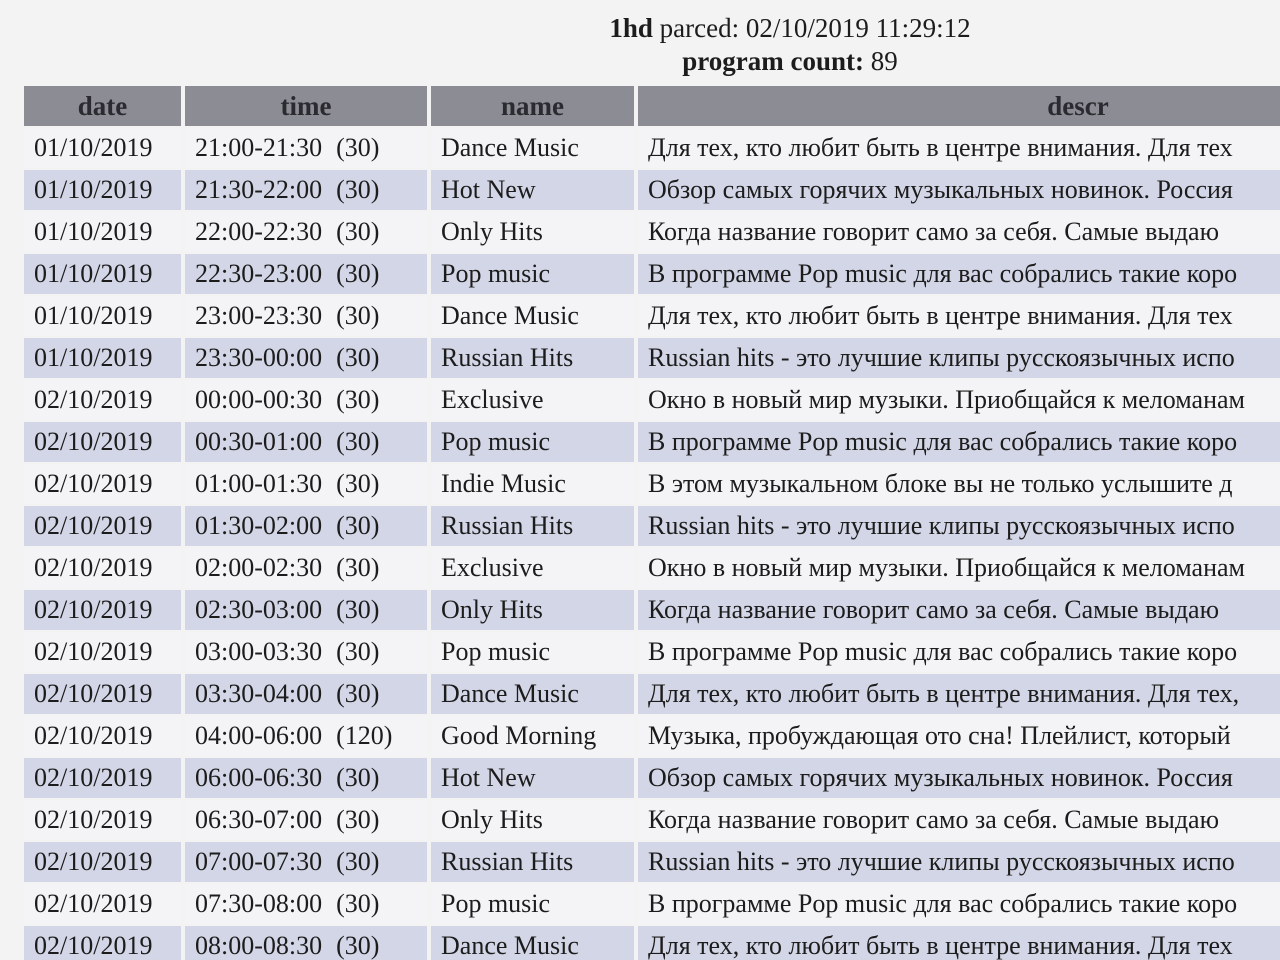 This screenshot has width=1280, height=960. What do you see at coordinates (306, 943) in the screenshot?
I see `cell-time: 08:00-08:30 (30)` at bounding box center [306, 943].